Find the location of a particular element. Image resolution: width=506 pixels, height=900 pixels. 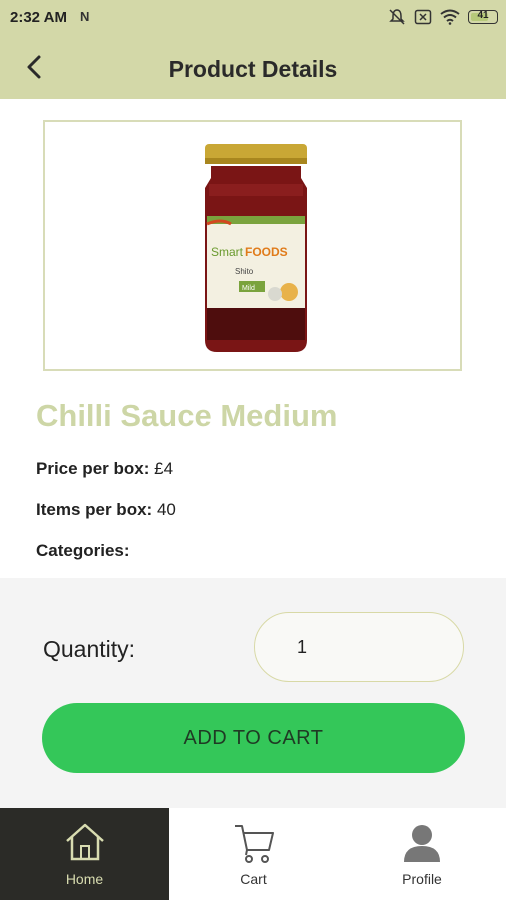

cart-icon is located at coordinates (254, 844).